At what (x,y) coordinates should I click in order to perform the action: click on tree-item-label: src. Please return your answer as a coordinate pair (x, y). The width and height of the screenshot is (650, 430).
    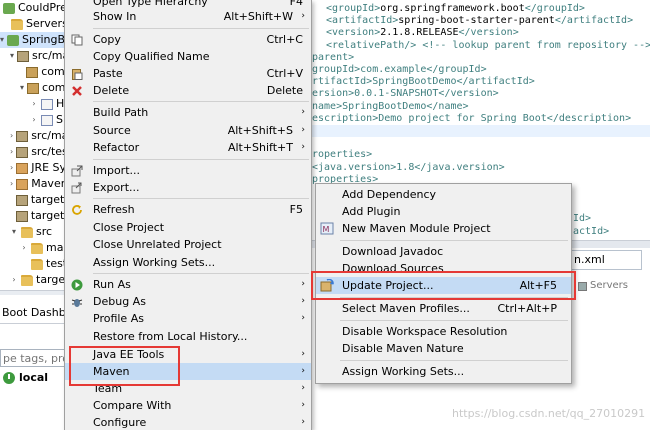
    Looking at the image, I should click on (44, 231).